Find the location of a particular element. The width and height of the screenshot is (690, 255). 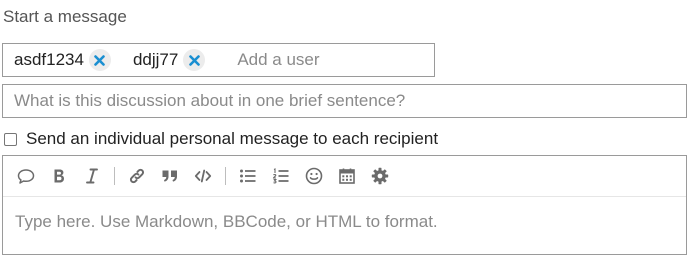

options-button is located at coordinates (380, 176).